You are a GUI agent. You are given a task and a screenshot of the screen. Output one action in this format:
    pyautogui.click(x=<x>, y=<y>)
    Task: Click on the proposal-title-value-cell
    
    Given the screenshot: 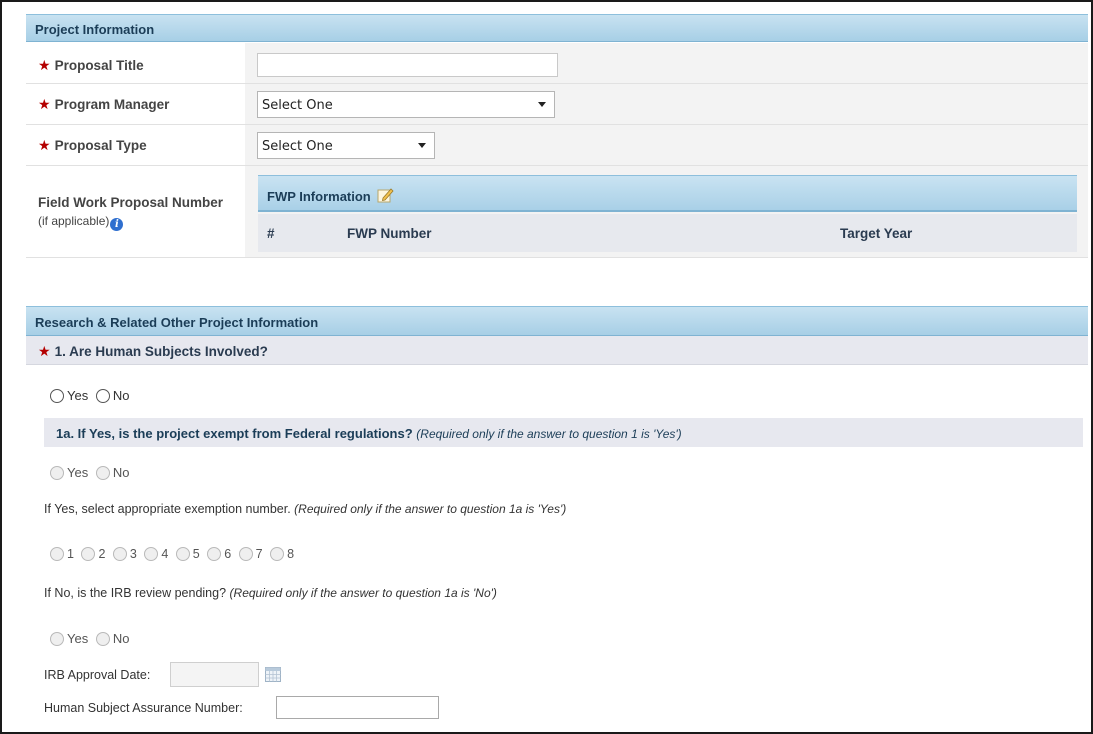 What is the action you would take?
    pyautogui.click(x=666, y=63)
    